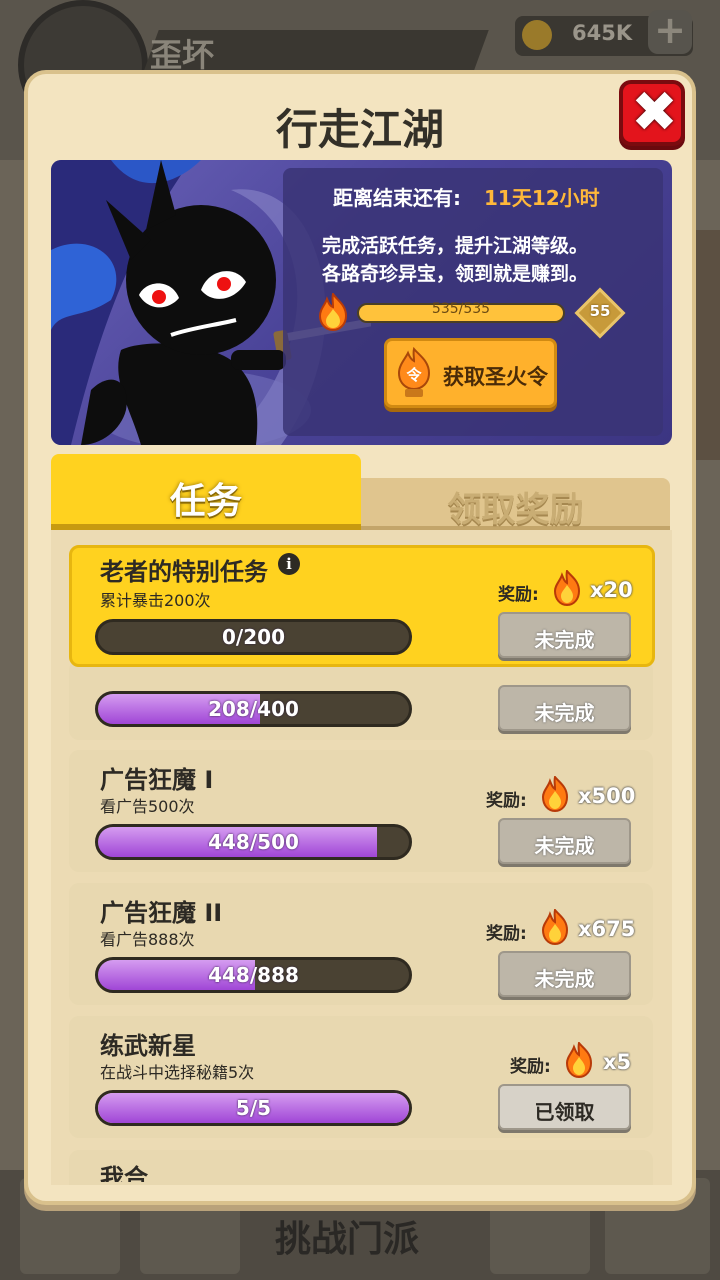  I want to click on add-coins-button: +, so click(670, 32).